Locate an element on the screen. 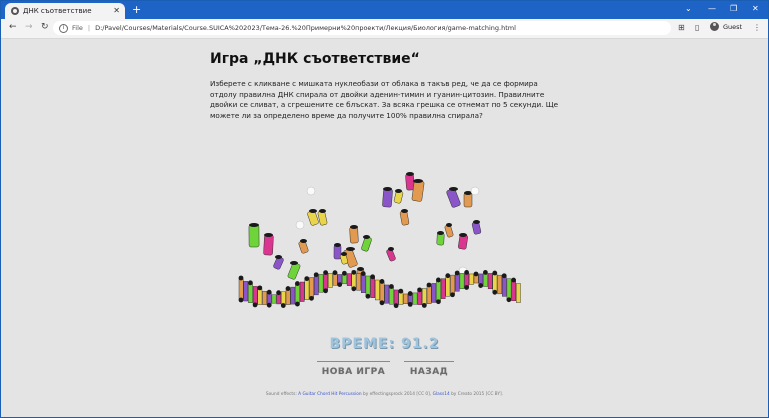 The image size is (769, 418). back-button: ← is located at coordinates (13, 27).